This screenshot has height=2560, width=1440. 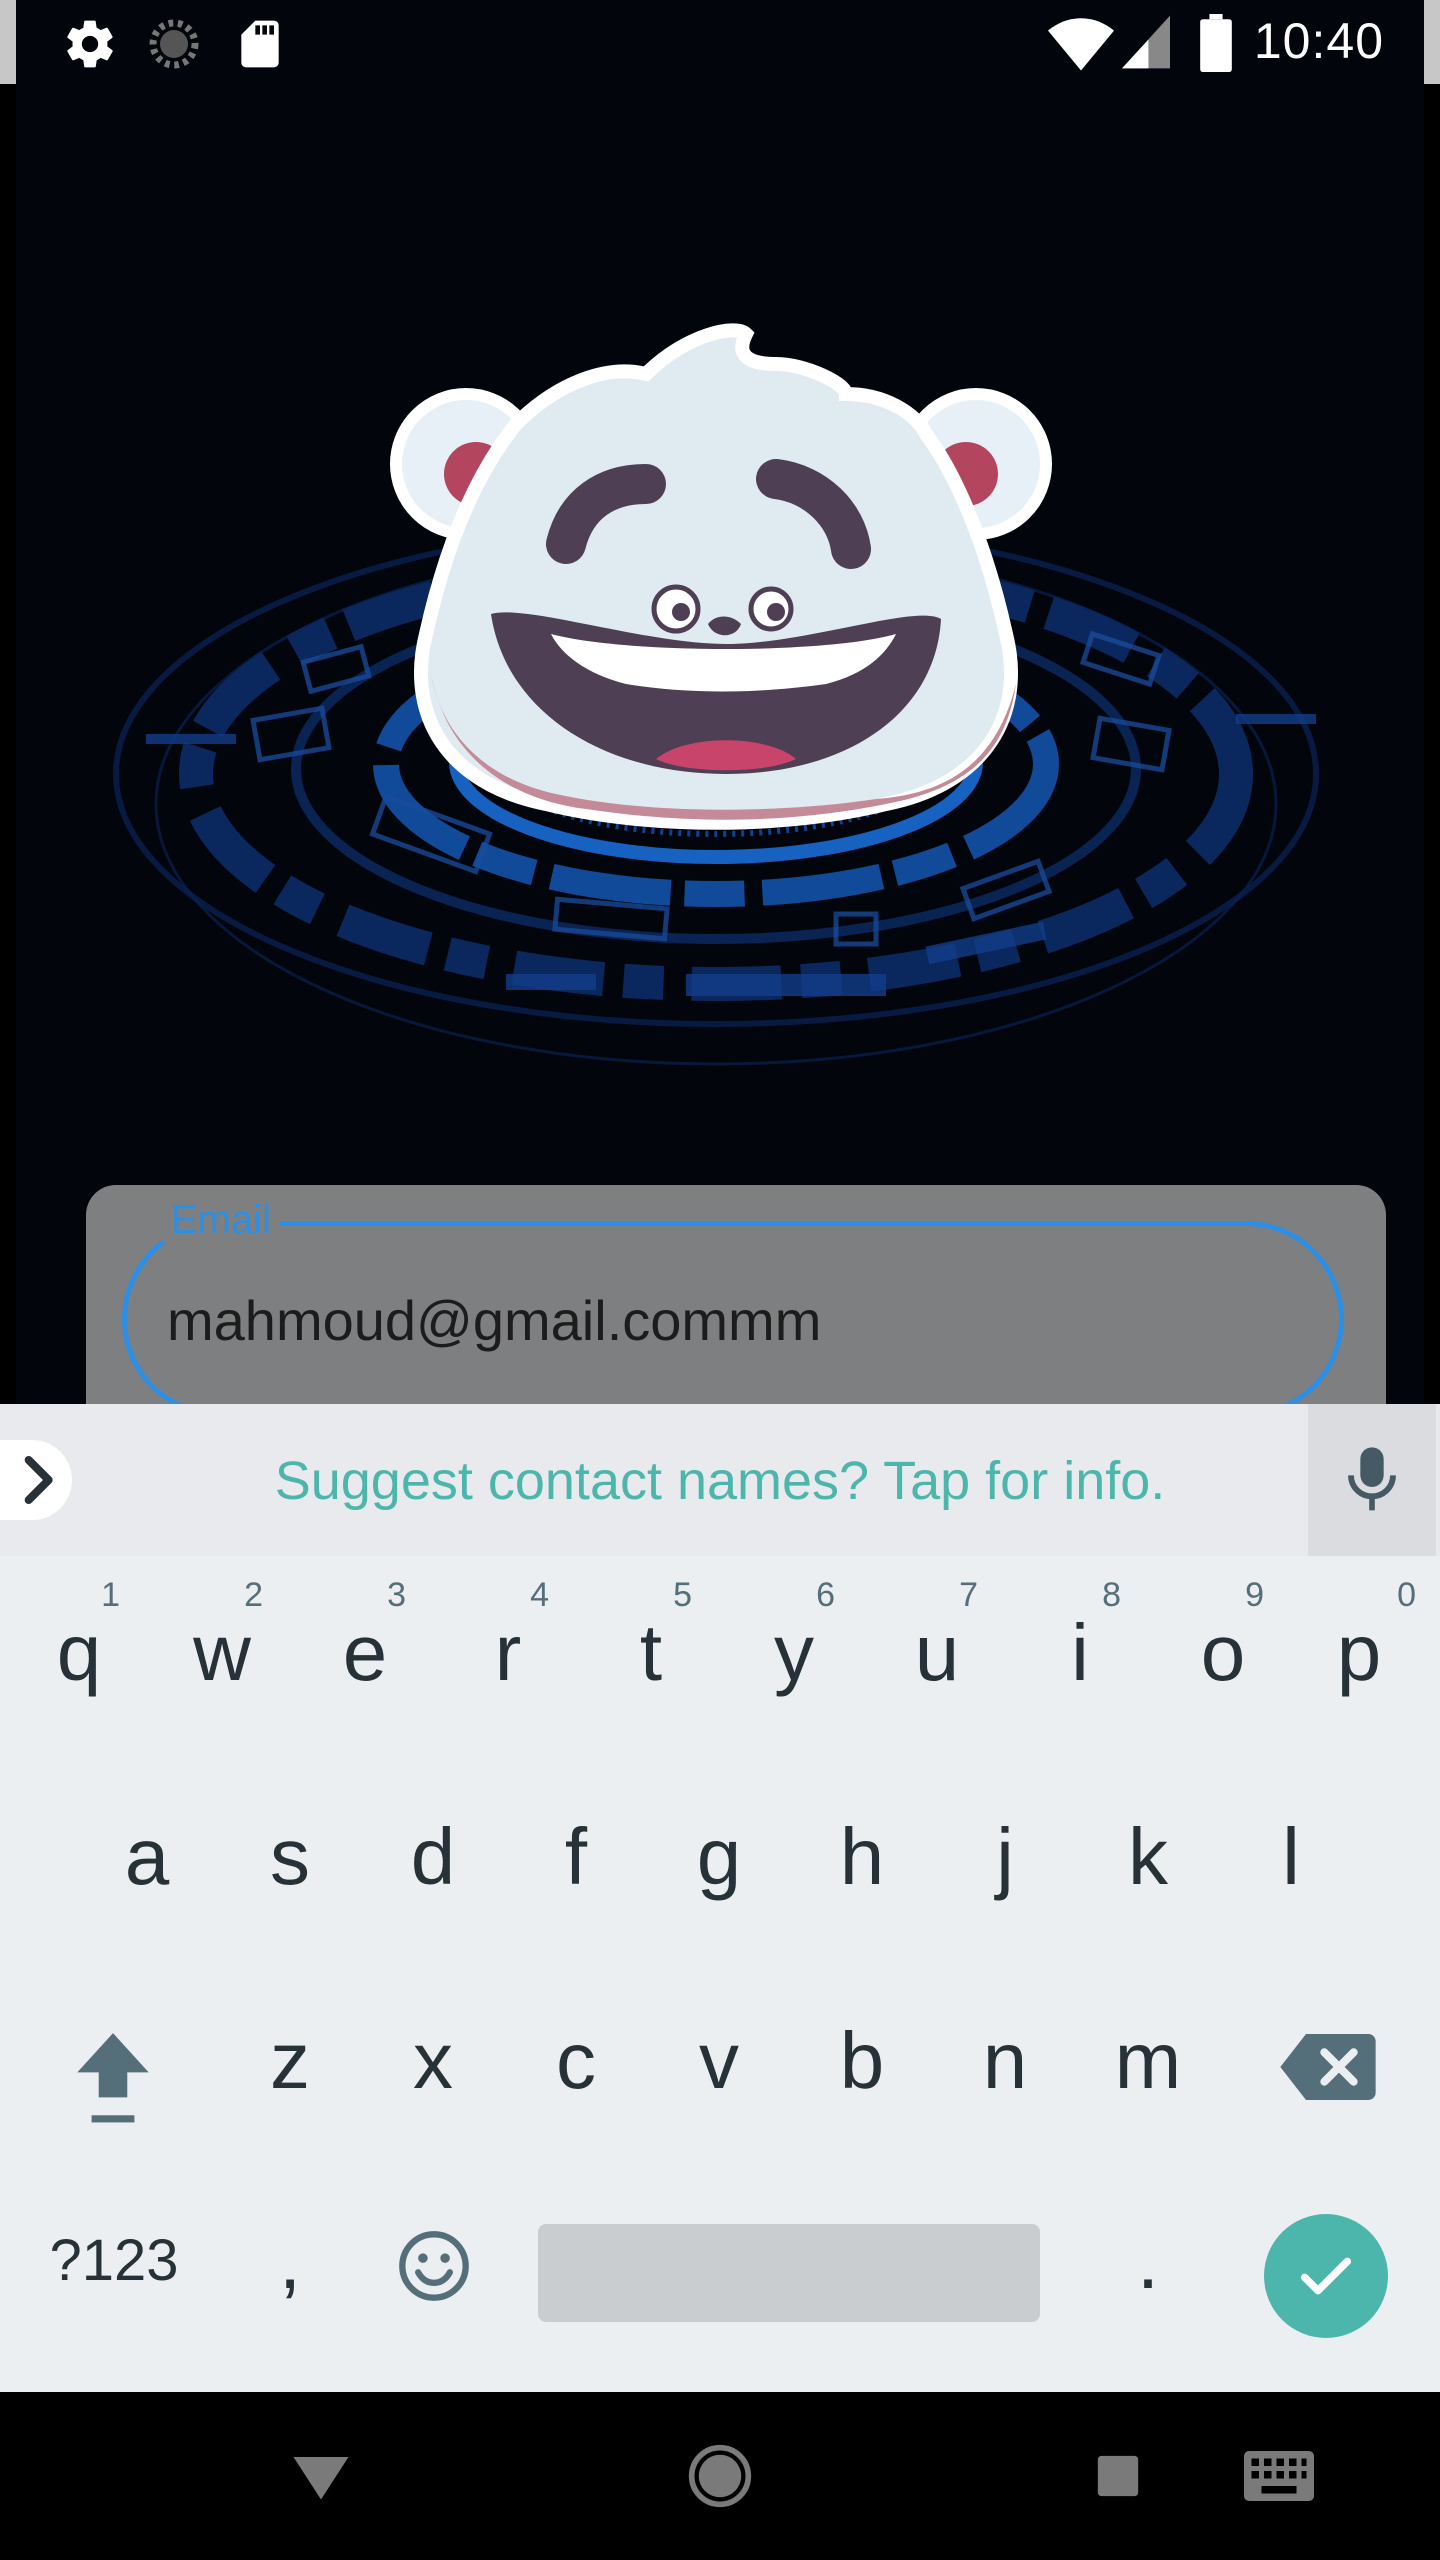 I want to click on home-icon, so click(x=720, y=2476).